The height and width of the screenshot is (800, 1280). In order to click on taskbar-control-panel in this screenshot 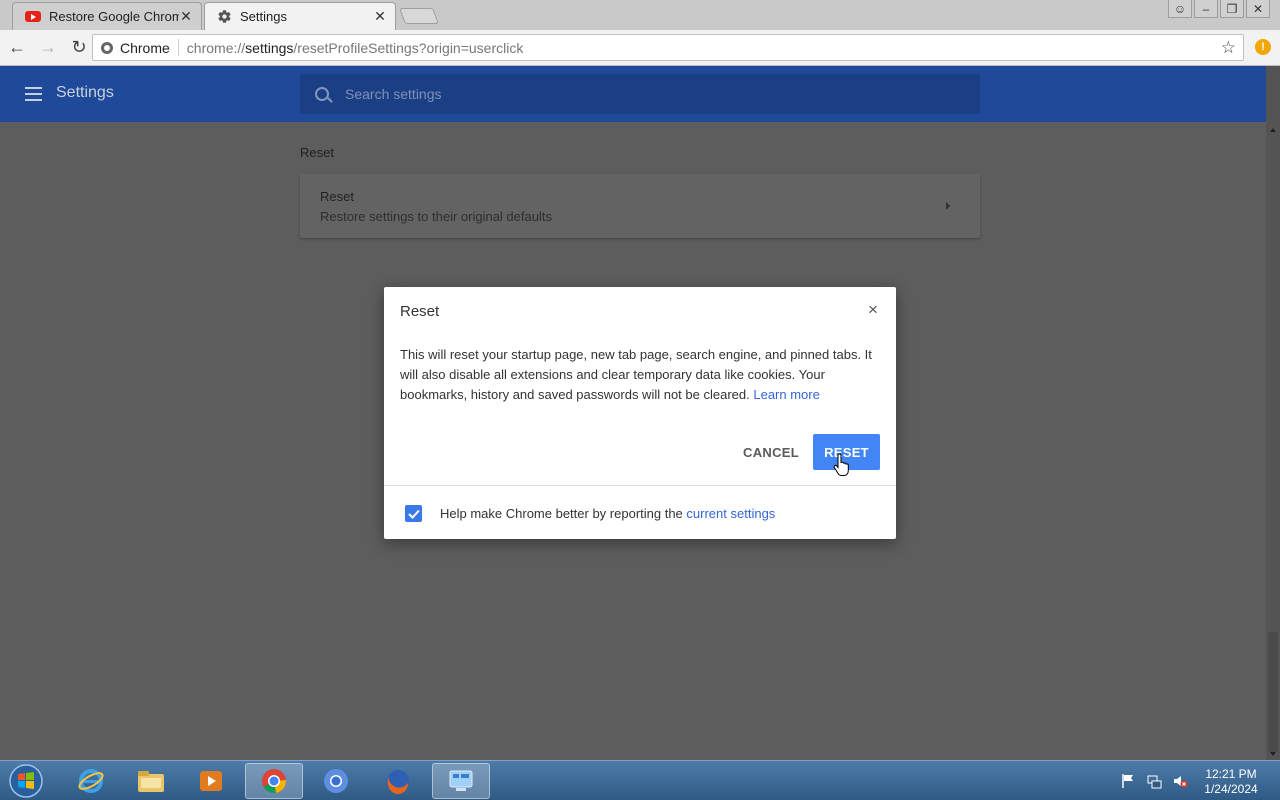, I will do `click(461, 781)`.